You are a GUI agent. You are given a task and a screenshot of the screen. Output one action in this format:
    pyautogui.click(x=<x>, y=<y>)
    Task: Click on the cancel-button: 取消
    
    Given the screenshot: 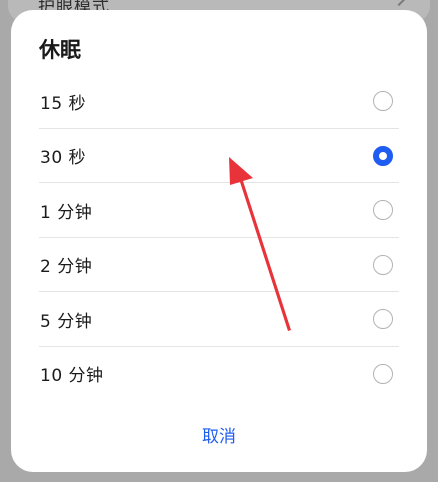 What is the action you would take?
    pyautogui.click(x=219, y=434)
    